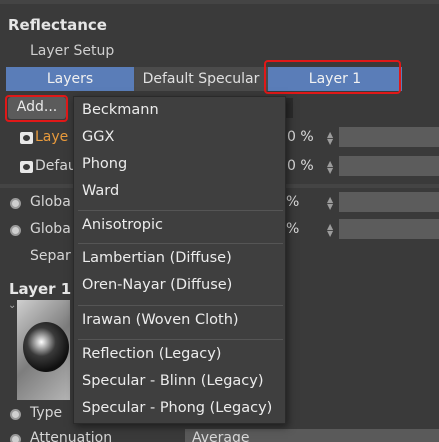 This screenshot has width=439, height=442. What do you see at coordinates (157, 258) in the screenshot?
I see `menu-item-lambertian: Lambertian (Diffuse)` at bounding box center [157, 258].